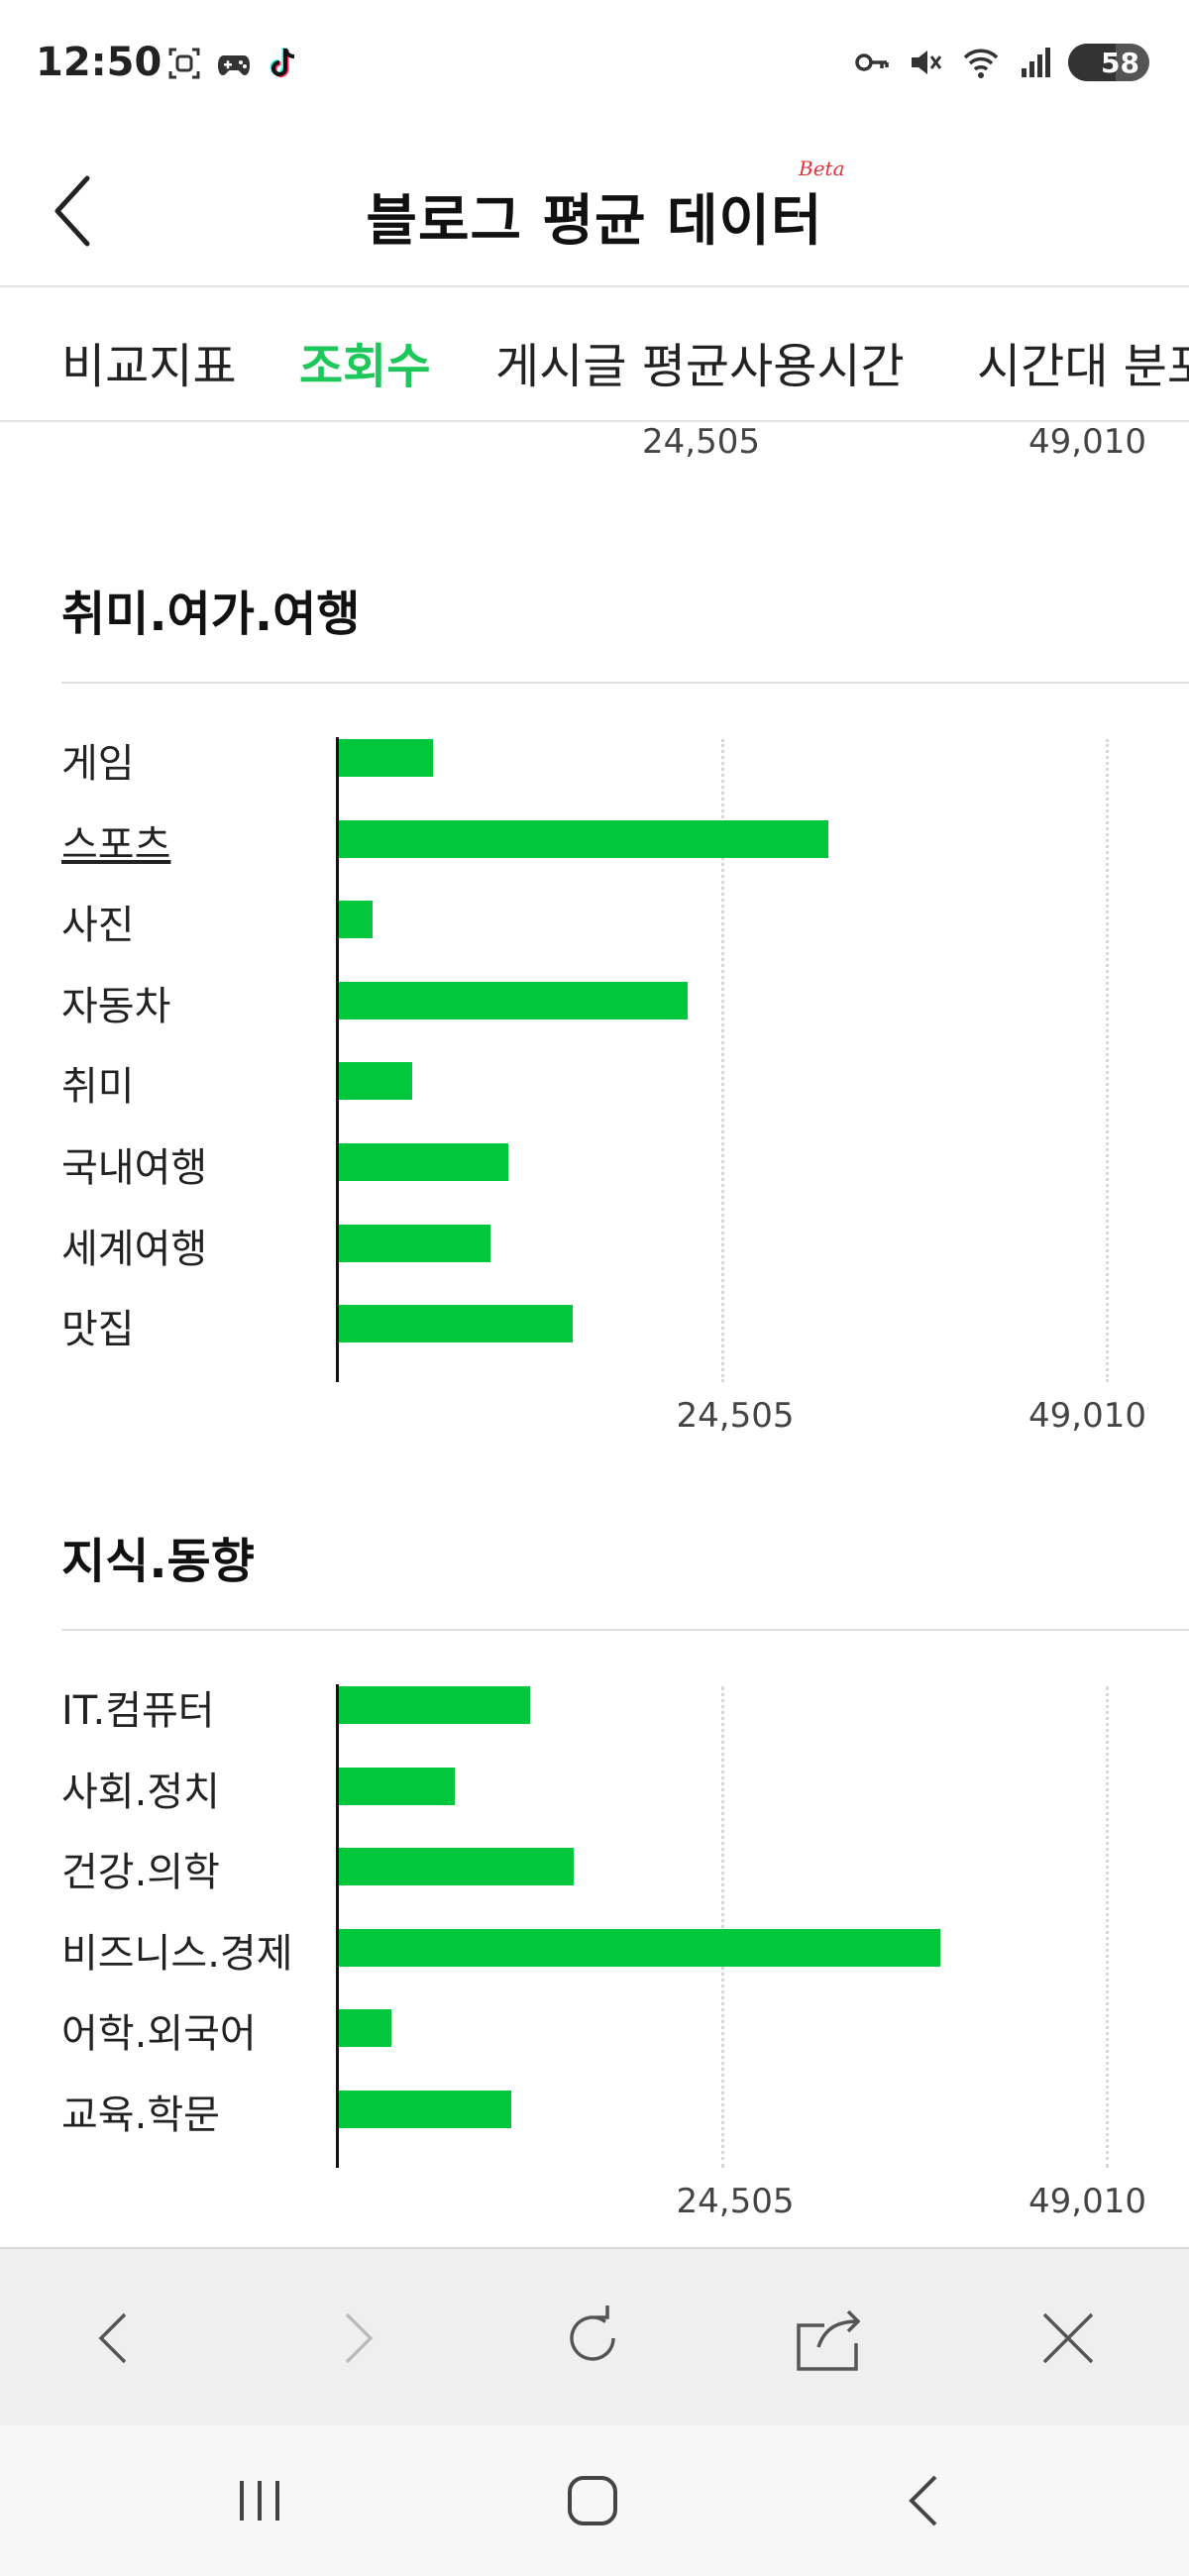  I want to click on mute-icon, so click(927, 62).